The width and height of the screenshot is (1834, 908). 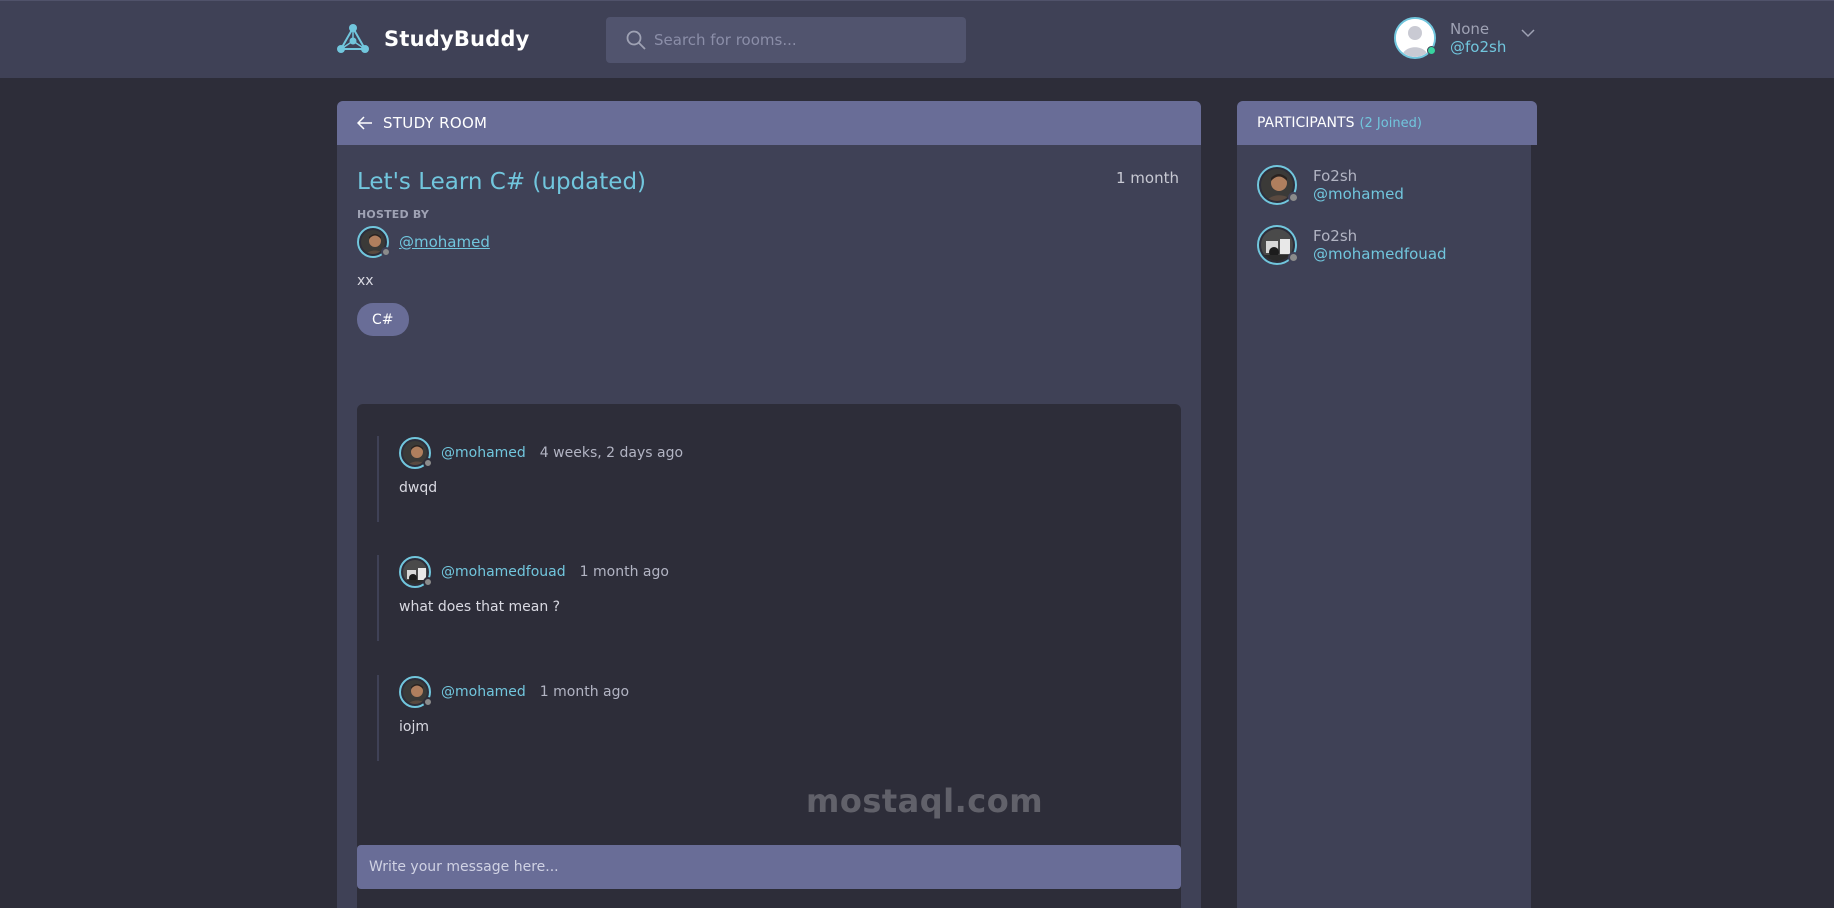 What do you see at coordinates (778, 572) in the screenshot?
I see `message-meta: @mohamedfouad 1 month ago` at bounding box center [778, 572].